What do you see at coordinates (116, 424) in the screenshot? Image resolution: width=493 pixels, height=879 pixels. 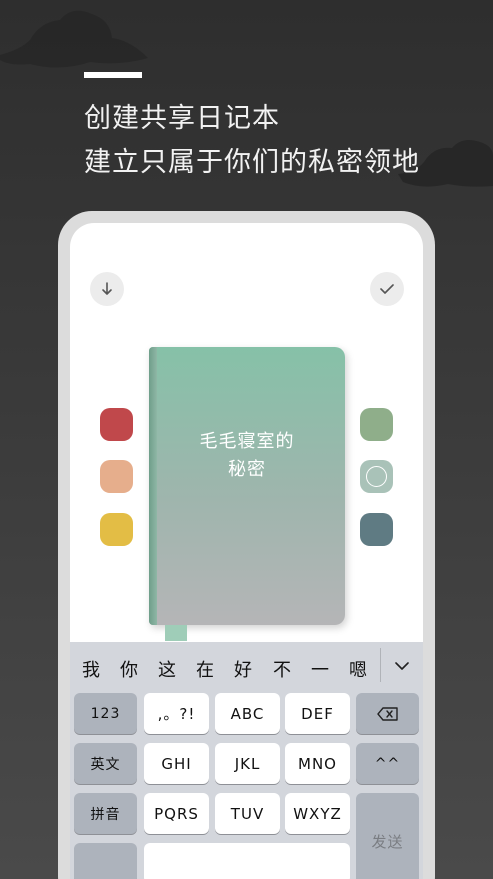 I see `color-swatch-red` at bounding box center [116, 424].